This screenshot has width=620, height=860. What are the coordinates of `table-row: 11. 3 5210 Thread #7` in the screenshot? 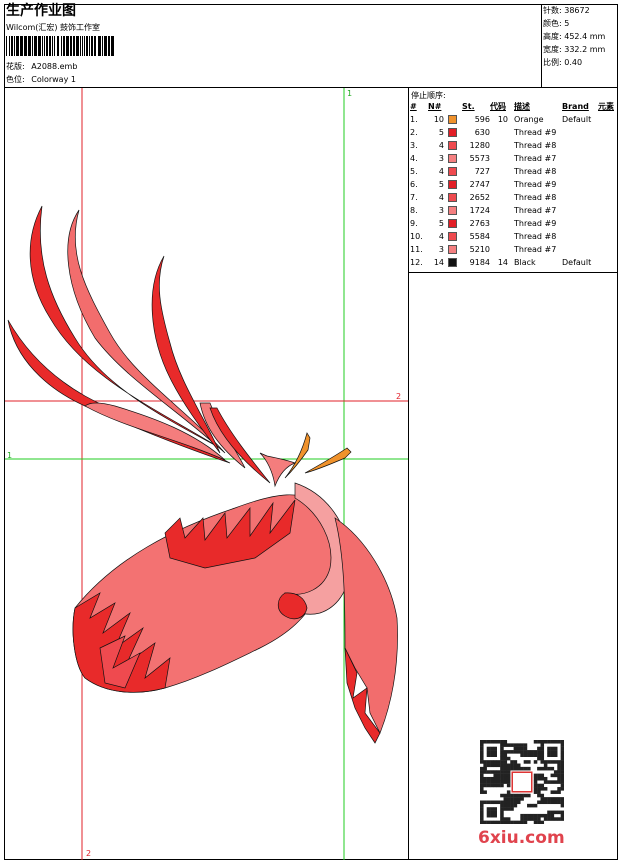 It's located at (515, 249).